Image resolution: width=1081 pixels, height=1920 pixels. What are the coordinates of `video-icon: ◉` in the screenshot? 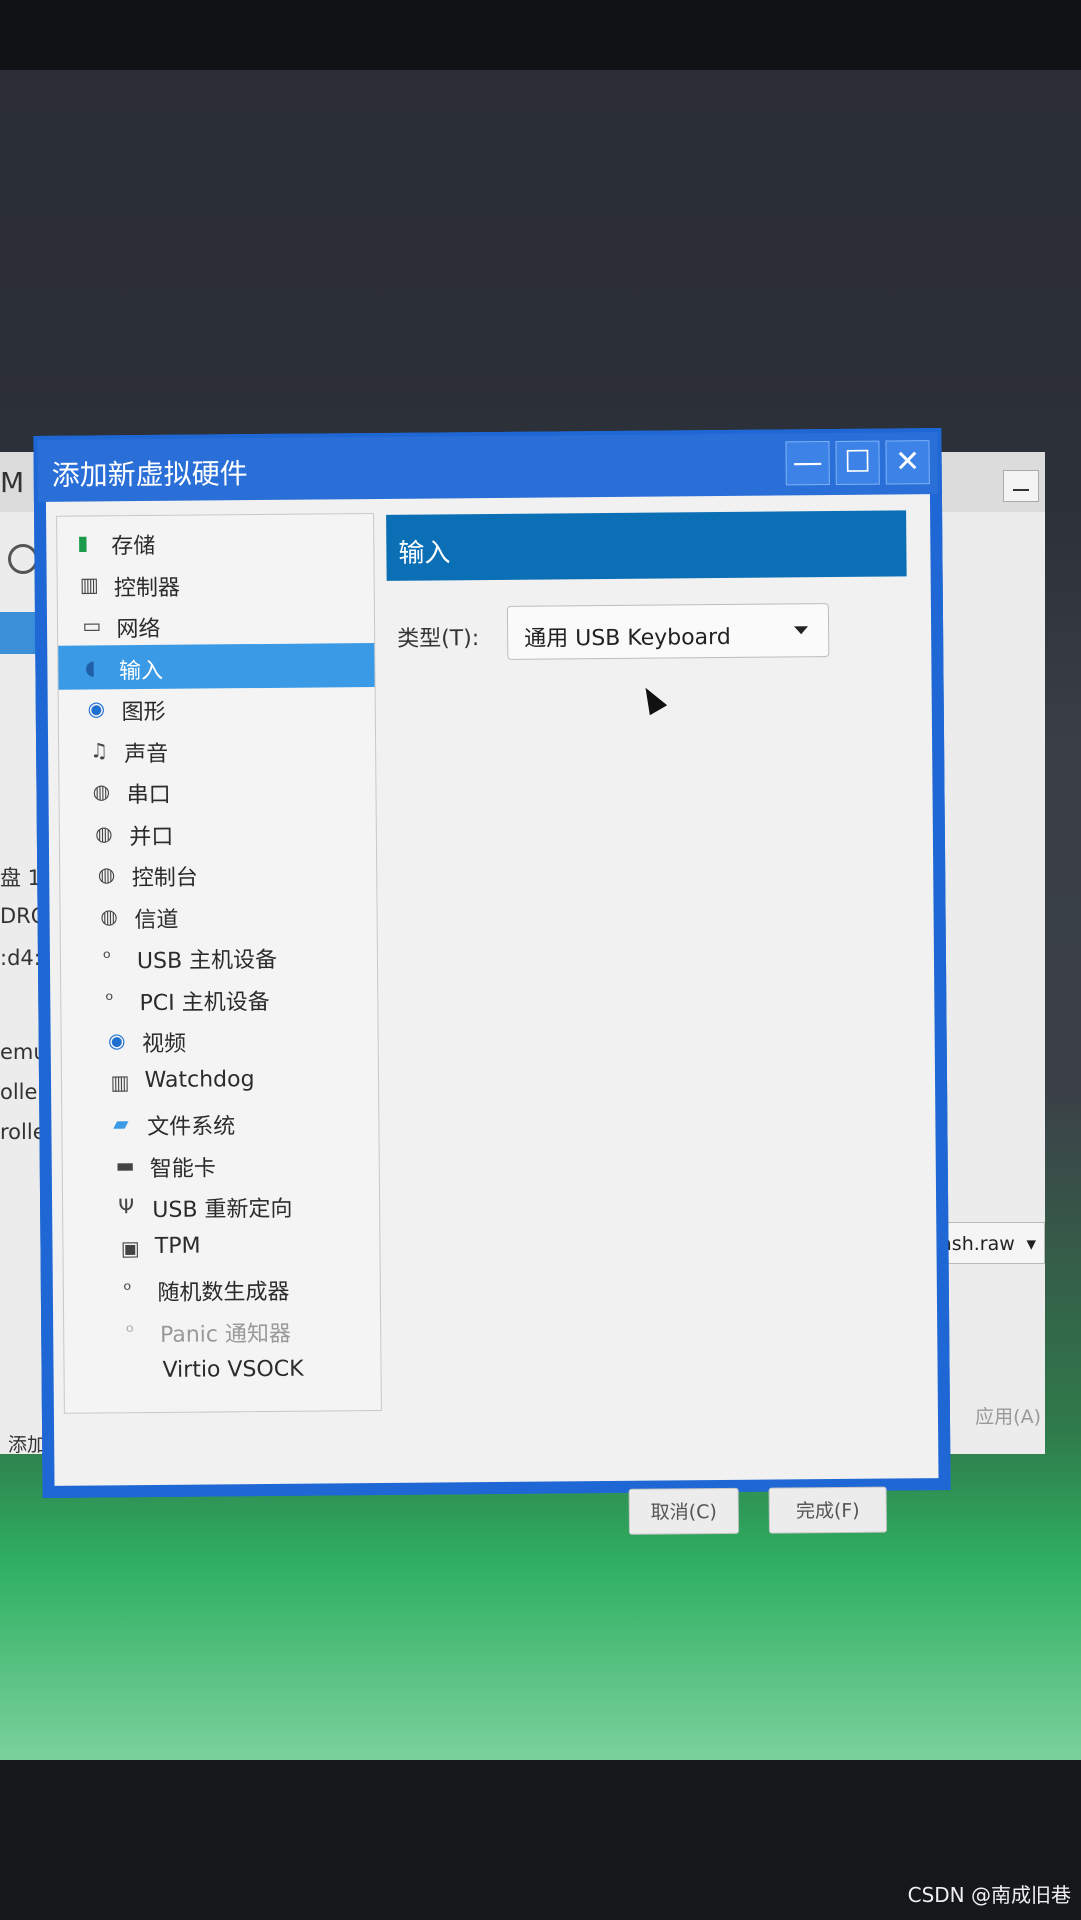 It's located at (116, 1040).